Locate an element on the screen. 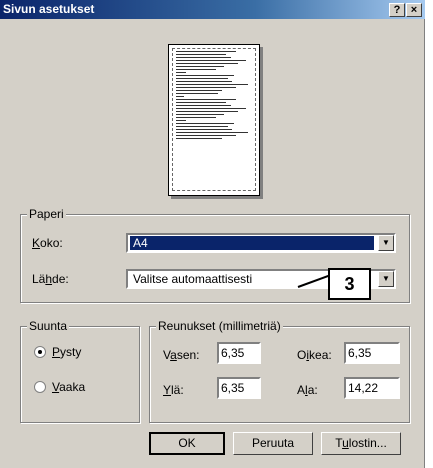  help-button: ? is located at coordinates (397, 10).